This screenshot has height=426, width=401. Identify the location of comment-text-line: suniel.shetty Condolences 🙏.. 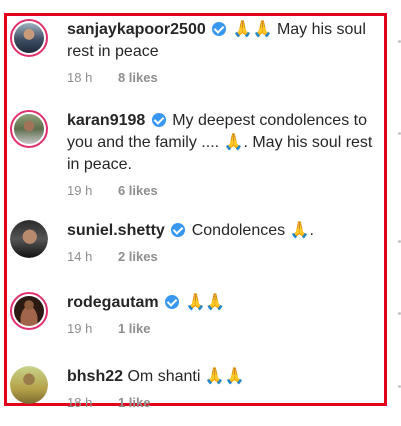
(226, 231).